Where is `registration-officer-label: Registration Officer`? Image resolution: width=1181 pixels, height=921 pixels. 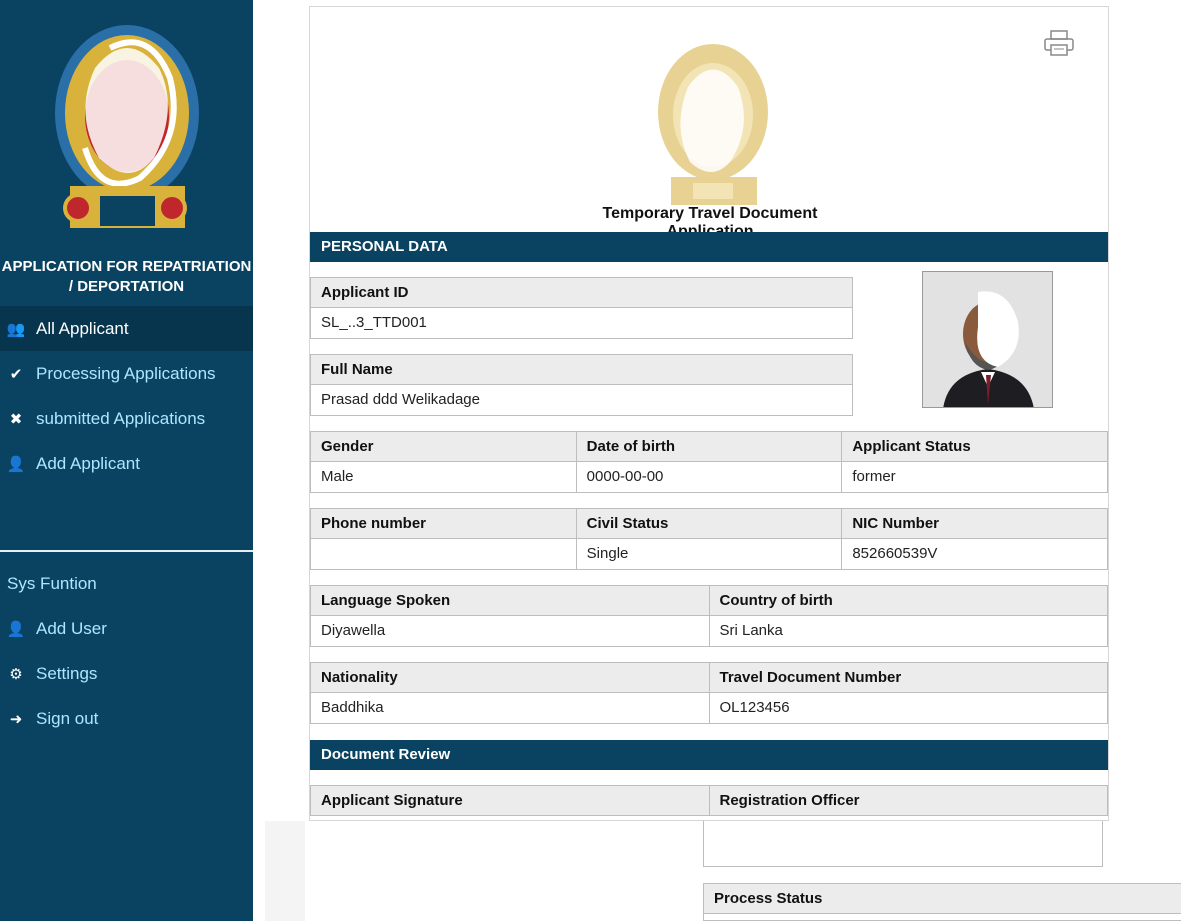 registration-officer-label: Registration Officer is located at coordinates (908, 801).